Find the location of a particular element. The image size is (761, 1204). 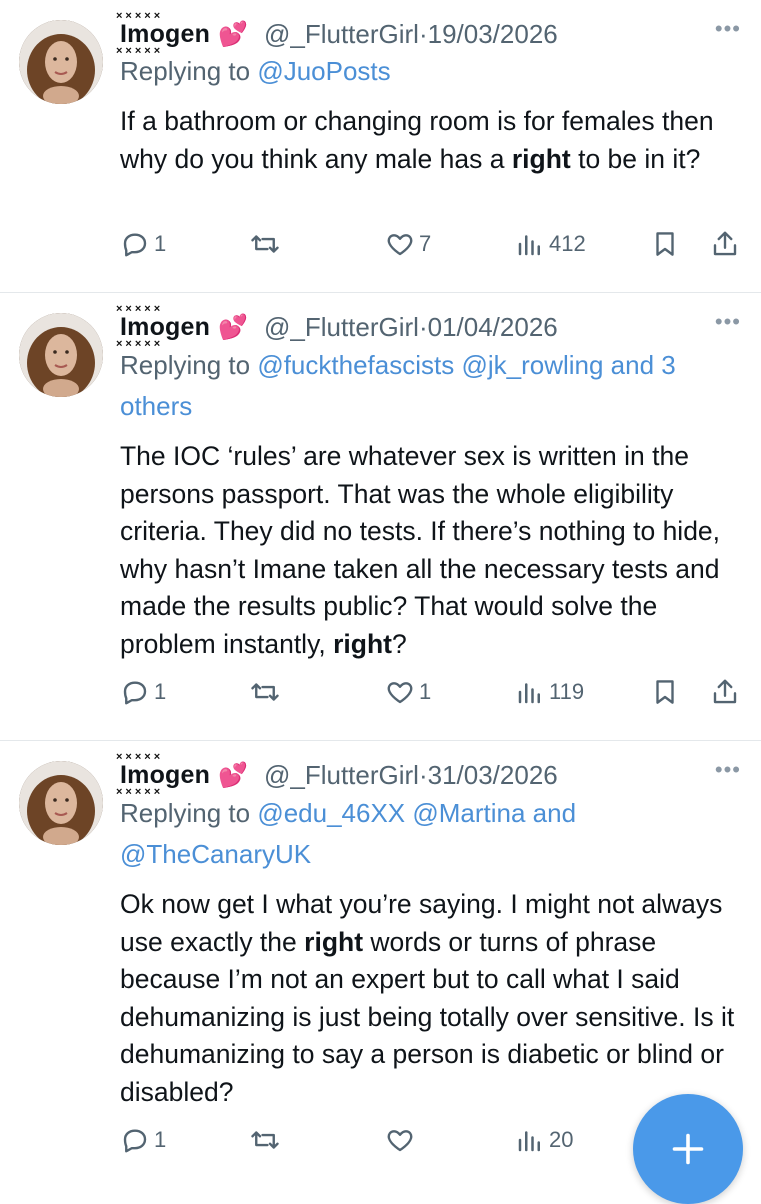

handle-and-date: @_FlutterGirl·19/03/2026 is located at coordinates (411, 34).